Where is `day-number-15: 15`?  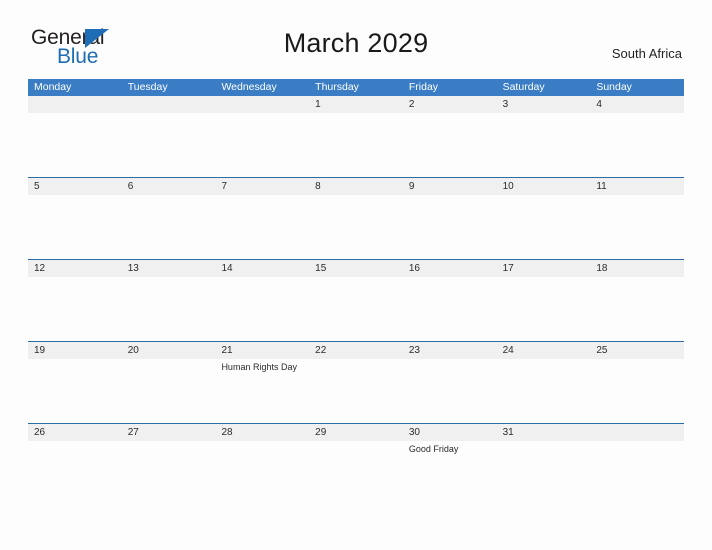 day-number-15: 15 is located at coordinates (356, 268).